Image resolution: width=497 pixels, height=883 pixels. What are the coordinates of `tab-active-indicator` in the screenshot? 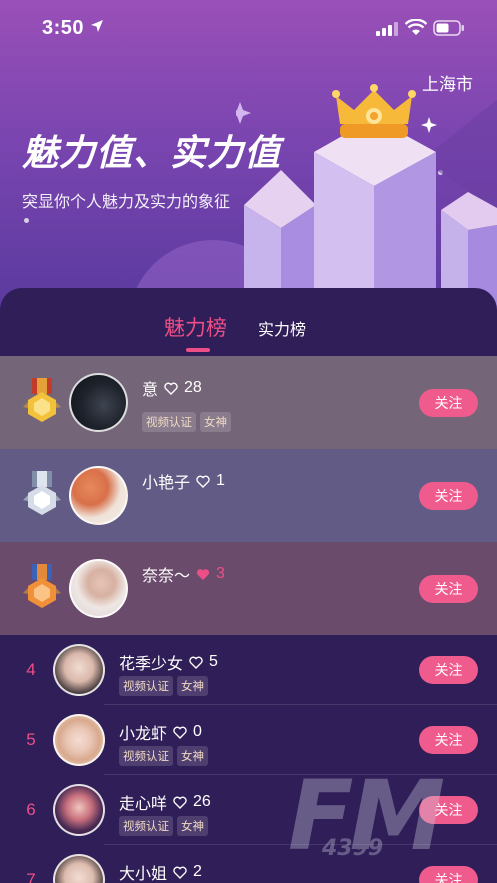 It's located at (198, 350).